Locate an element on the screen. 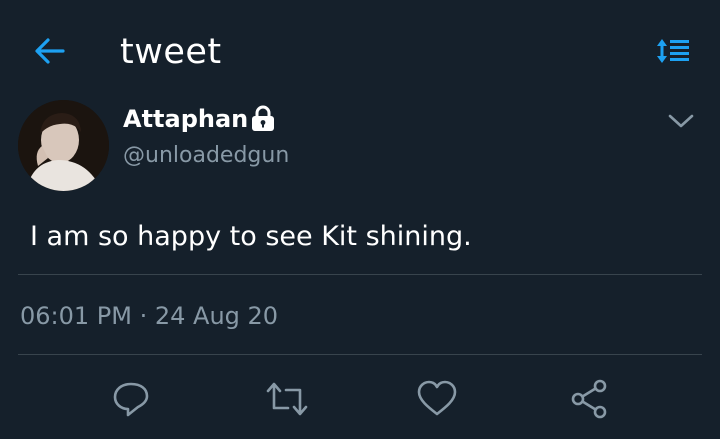  author-name: Attaphan is located at coordinates (185, 119).